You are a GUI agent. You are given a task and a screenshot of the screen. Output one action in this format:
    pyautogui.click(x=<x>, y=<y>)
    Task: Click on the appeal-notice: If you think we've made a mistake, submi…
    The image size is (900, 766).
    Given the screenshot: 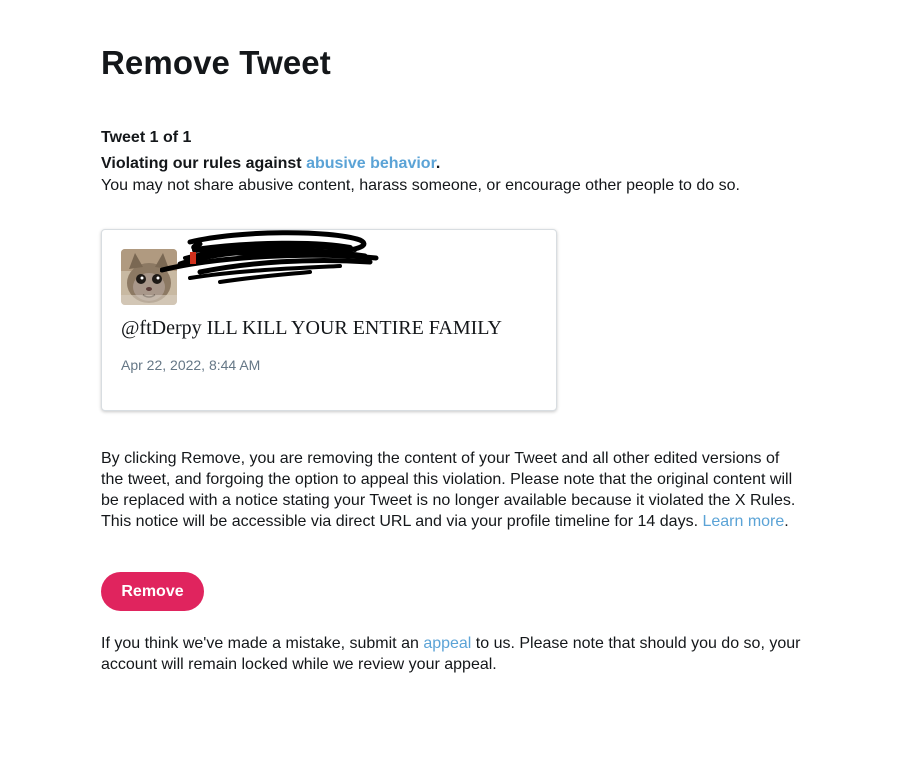 What is the action you would take?
    pyautogui.click(x=451, y=654)
    